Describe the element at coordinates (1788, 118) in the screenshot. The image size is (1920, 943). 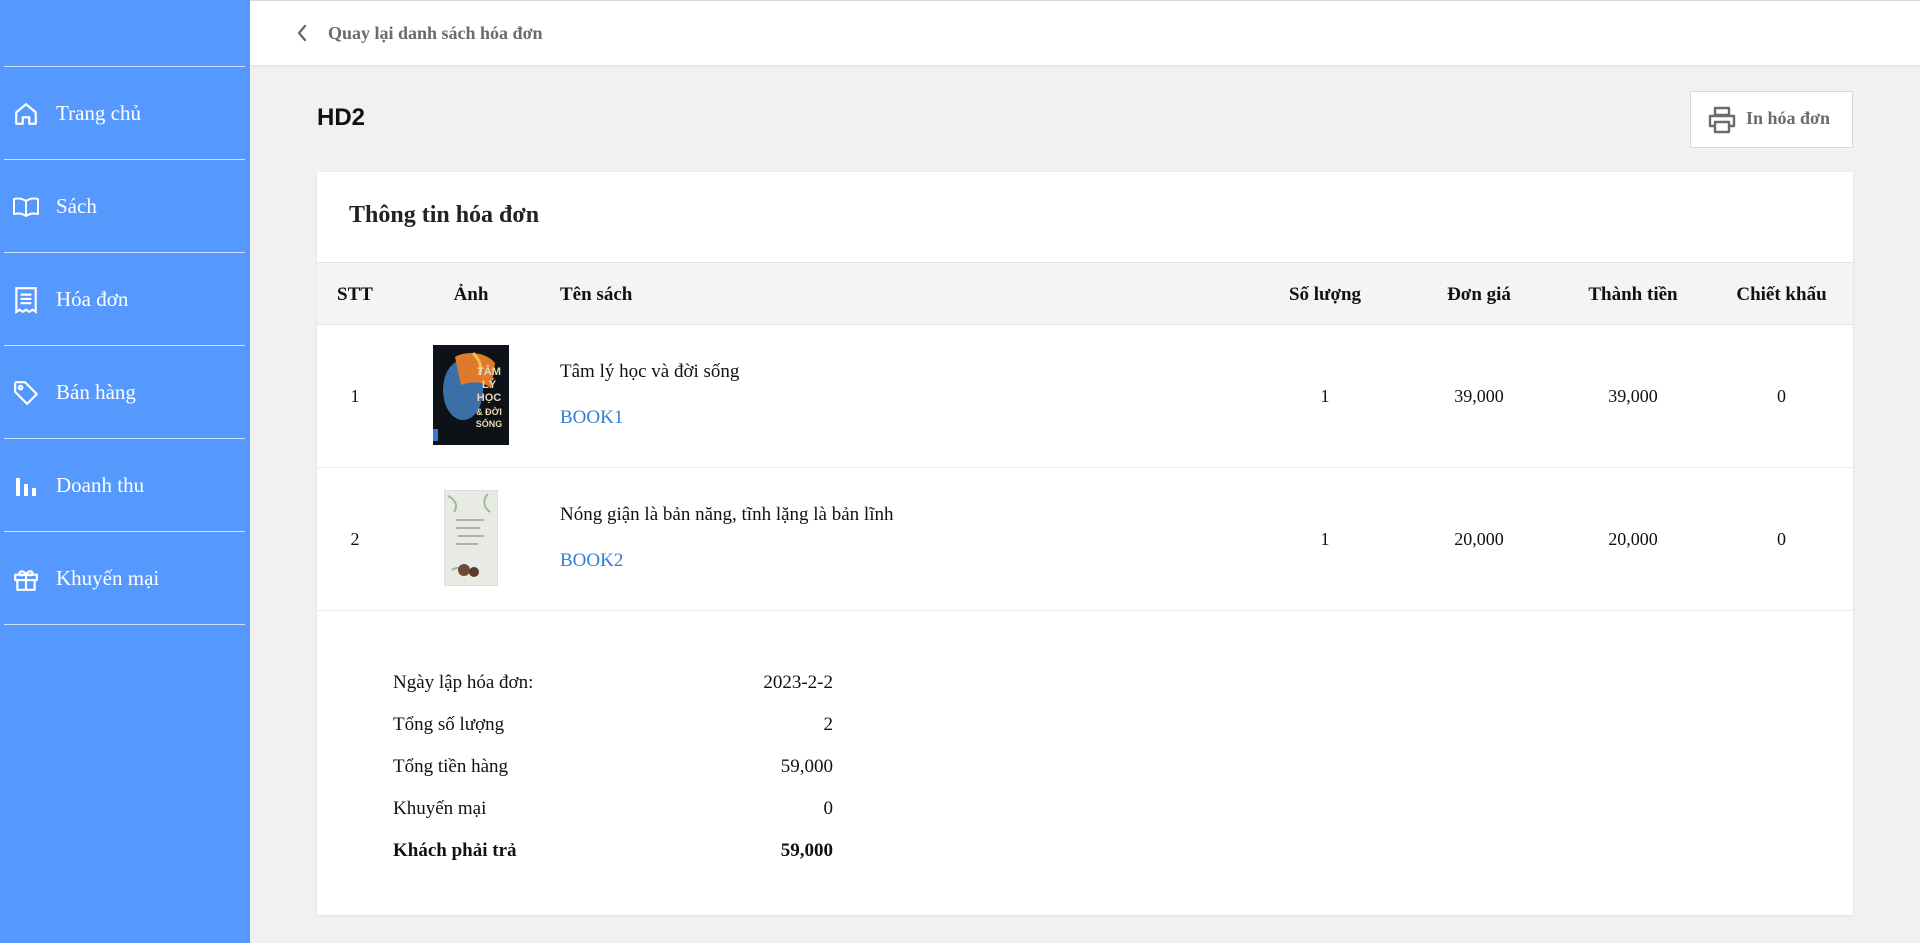
I see `print-button-label: In hóa đơn` at that location.